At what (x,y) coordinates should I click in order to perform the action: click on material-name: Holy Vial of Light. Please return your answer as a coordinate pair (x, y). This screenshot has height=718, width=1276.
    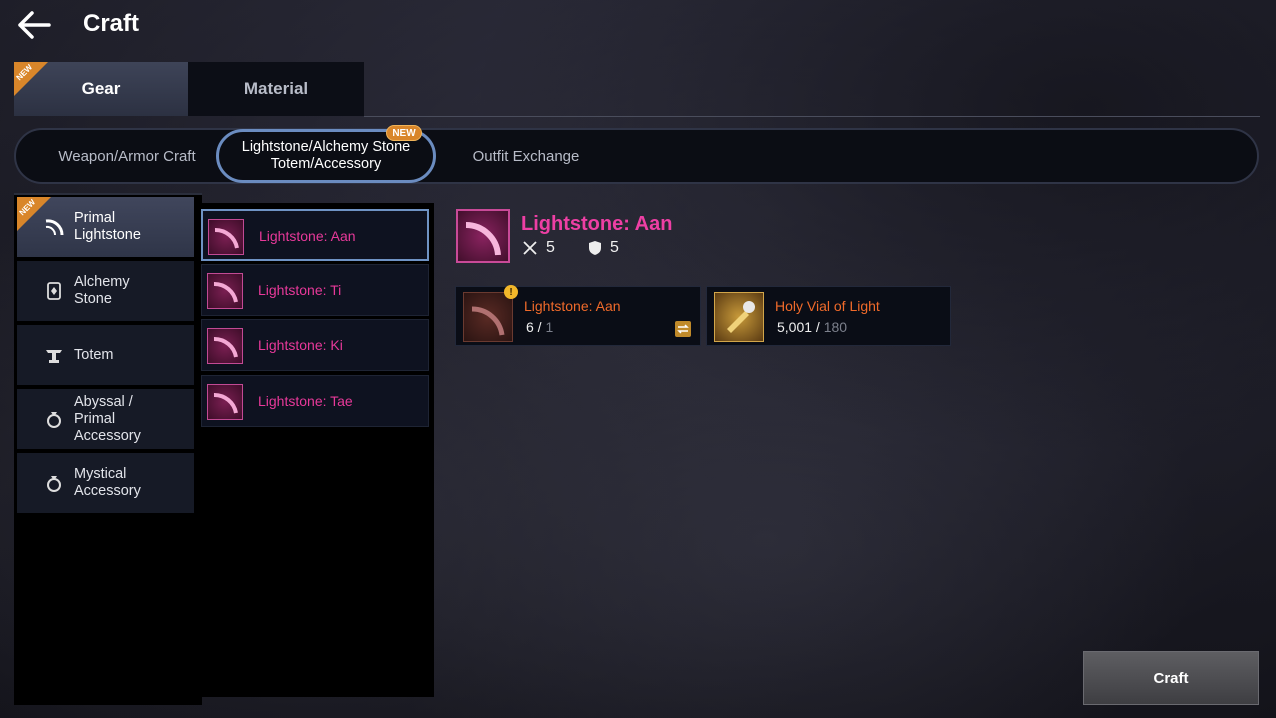
    Looking at the image, I should click on (827, 306).